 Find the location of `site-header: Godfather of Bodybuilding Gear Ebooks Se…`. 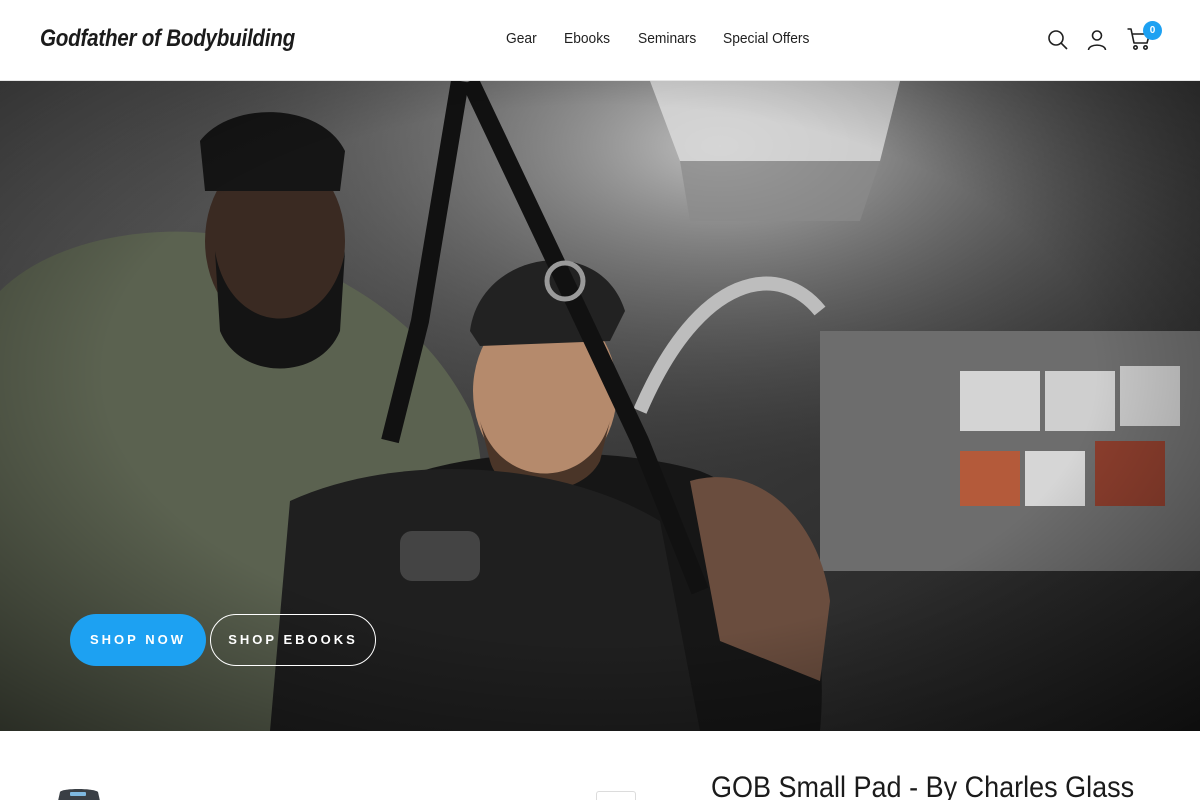

site-header: Godfather of Bodybuilding Gear Ebooks Se… is located at coordinates (600, 40).